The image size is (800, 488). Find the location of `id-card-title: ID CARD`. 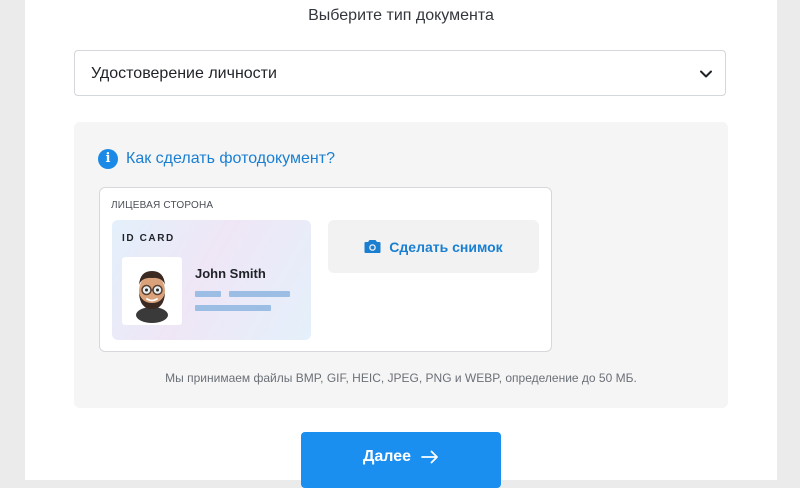

id-card-title: ID CARD is located at coordinates (148, 238).